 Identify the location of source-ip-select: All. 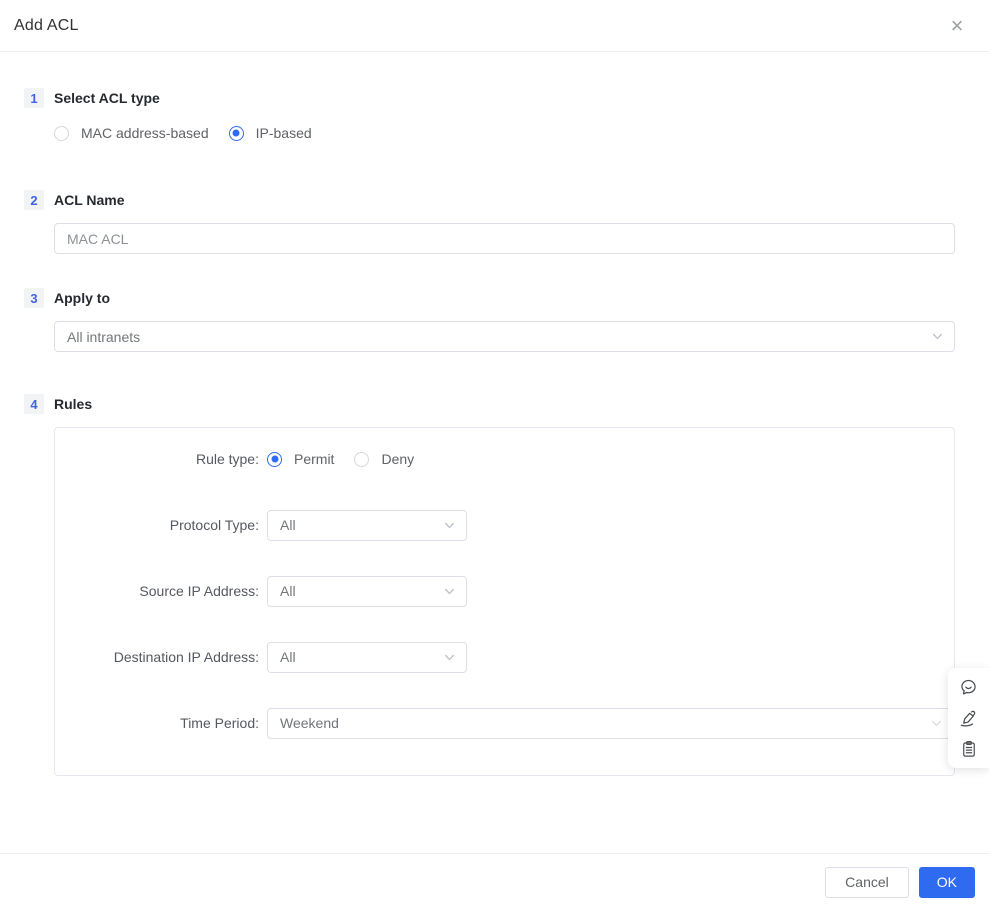
(367, 591).